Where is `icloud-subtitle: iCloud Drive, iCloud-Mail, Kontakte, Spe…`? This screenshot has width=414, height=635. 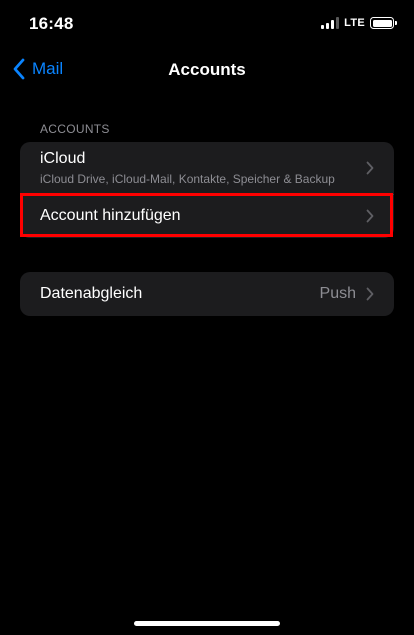 icloud-subtitle: iCloud Drive, iCloud-Mail, Kontakte, Spe… is located at coordinates (187, 179).